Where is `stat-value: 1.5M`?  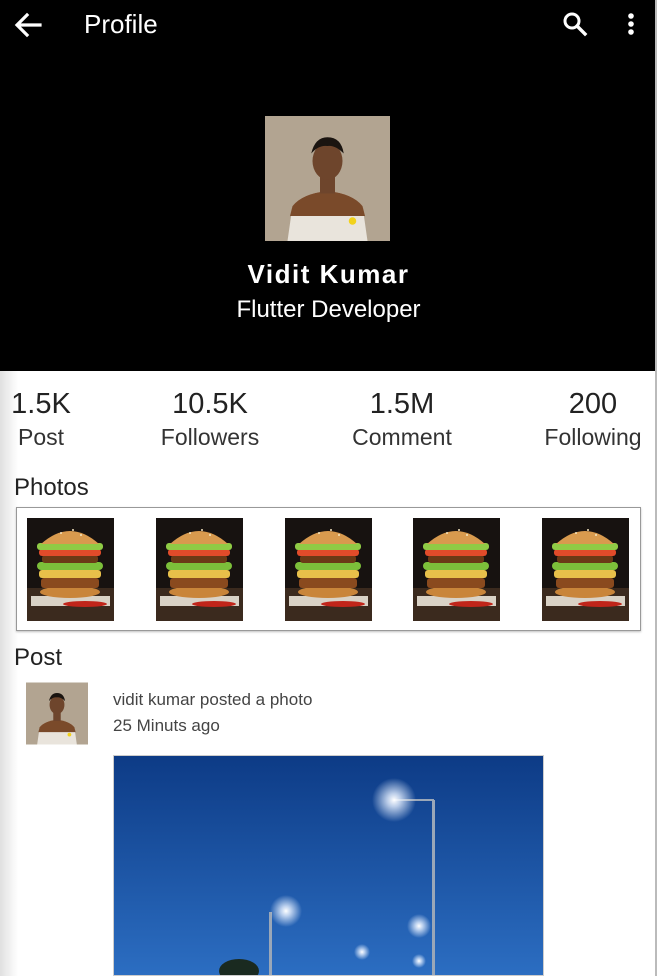 stat-value: 1.5M is located at coordinates (402, 404).